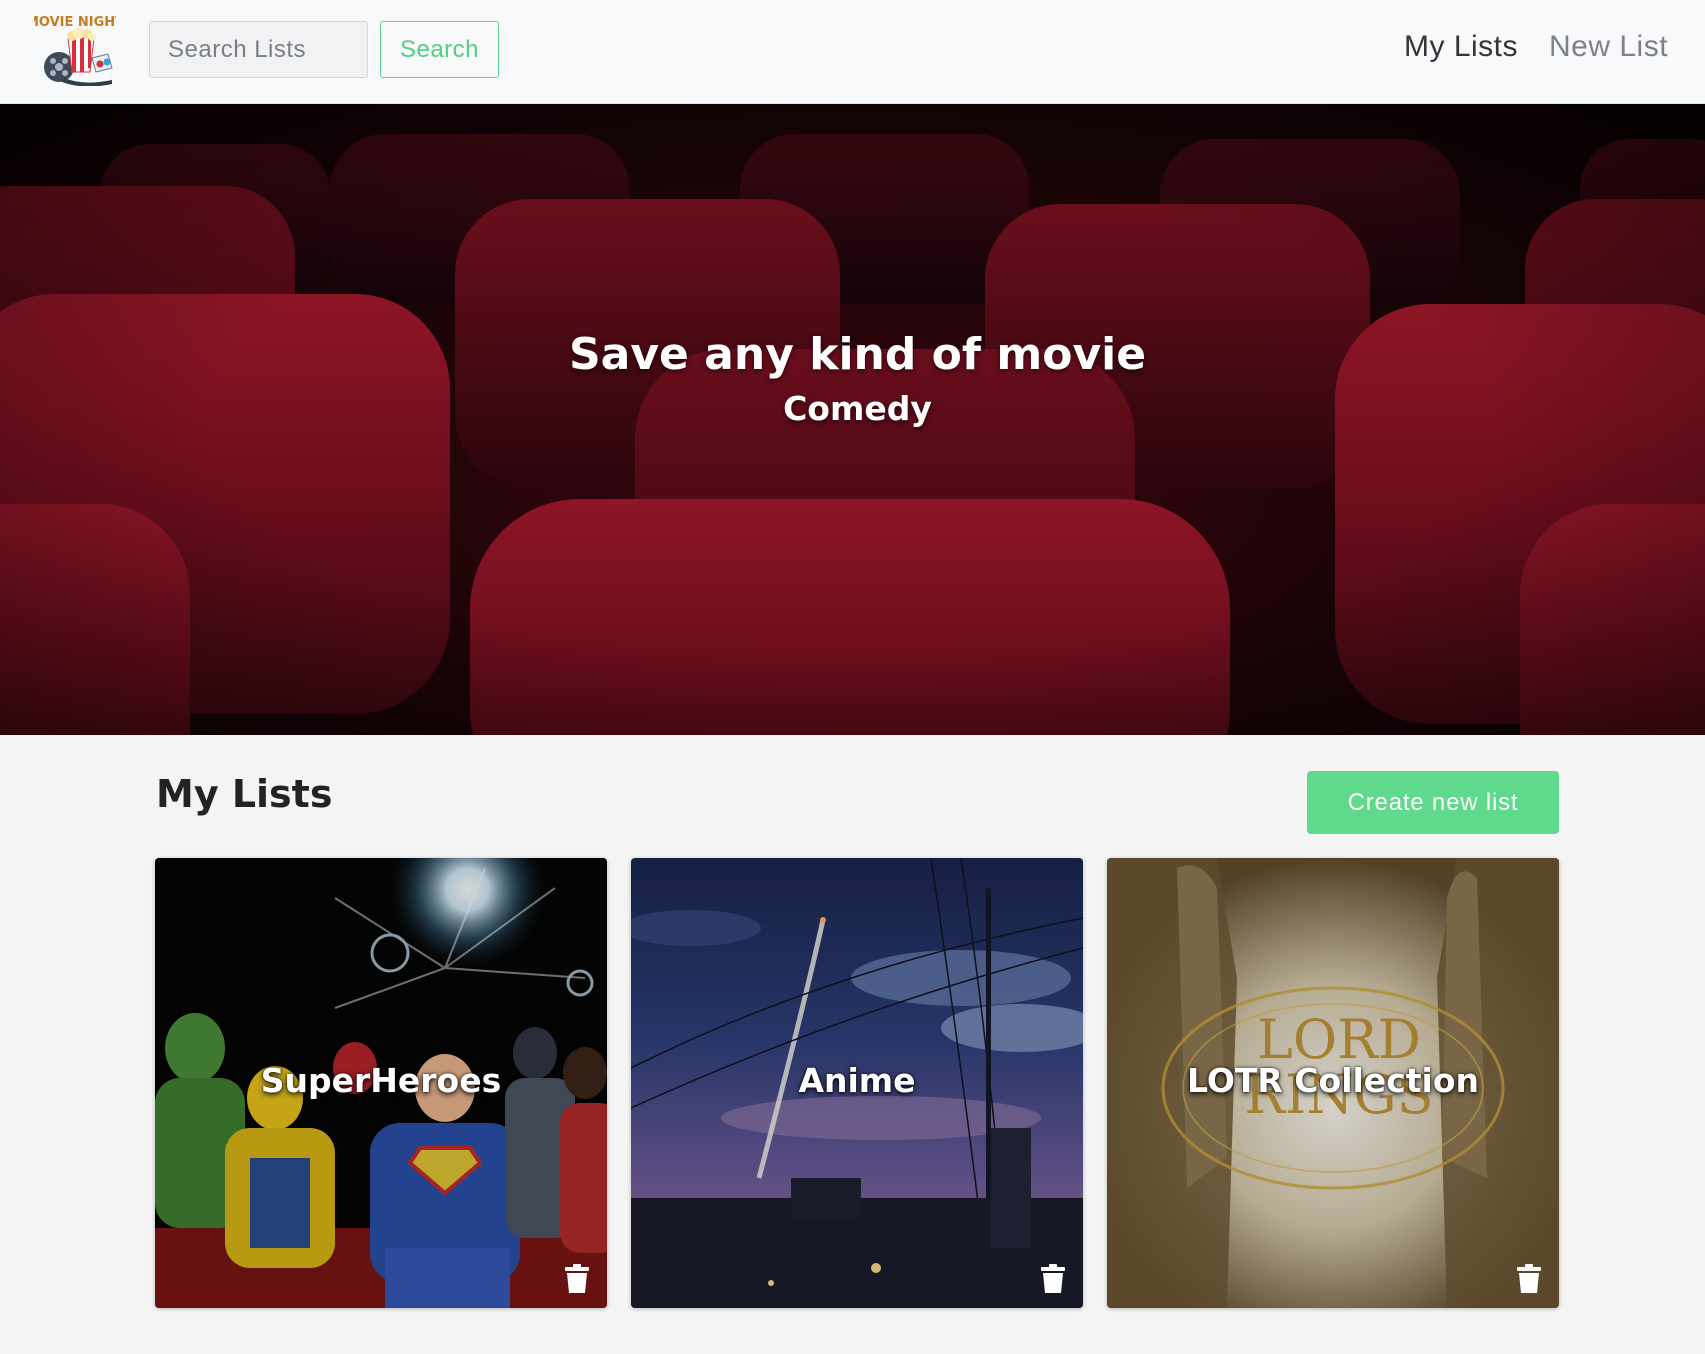 This screenshot has height=1354, width=1705. Describe the element at coordinates (439, 49) in the screenshot. I see `search-button: Search` at that location.